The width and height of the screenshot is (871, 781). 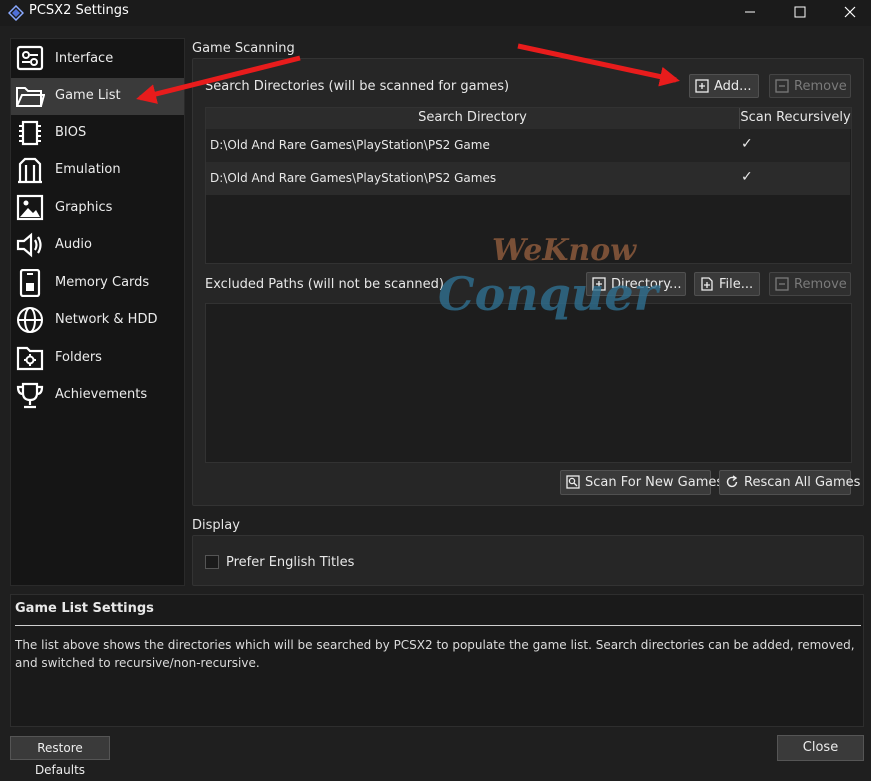 What do you see at coordinates (564, 250) in the screenshot?
I see `svg-text: WeKnow` at bounding box center [564, 250].